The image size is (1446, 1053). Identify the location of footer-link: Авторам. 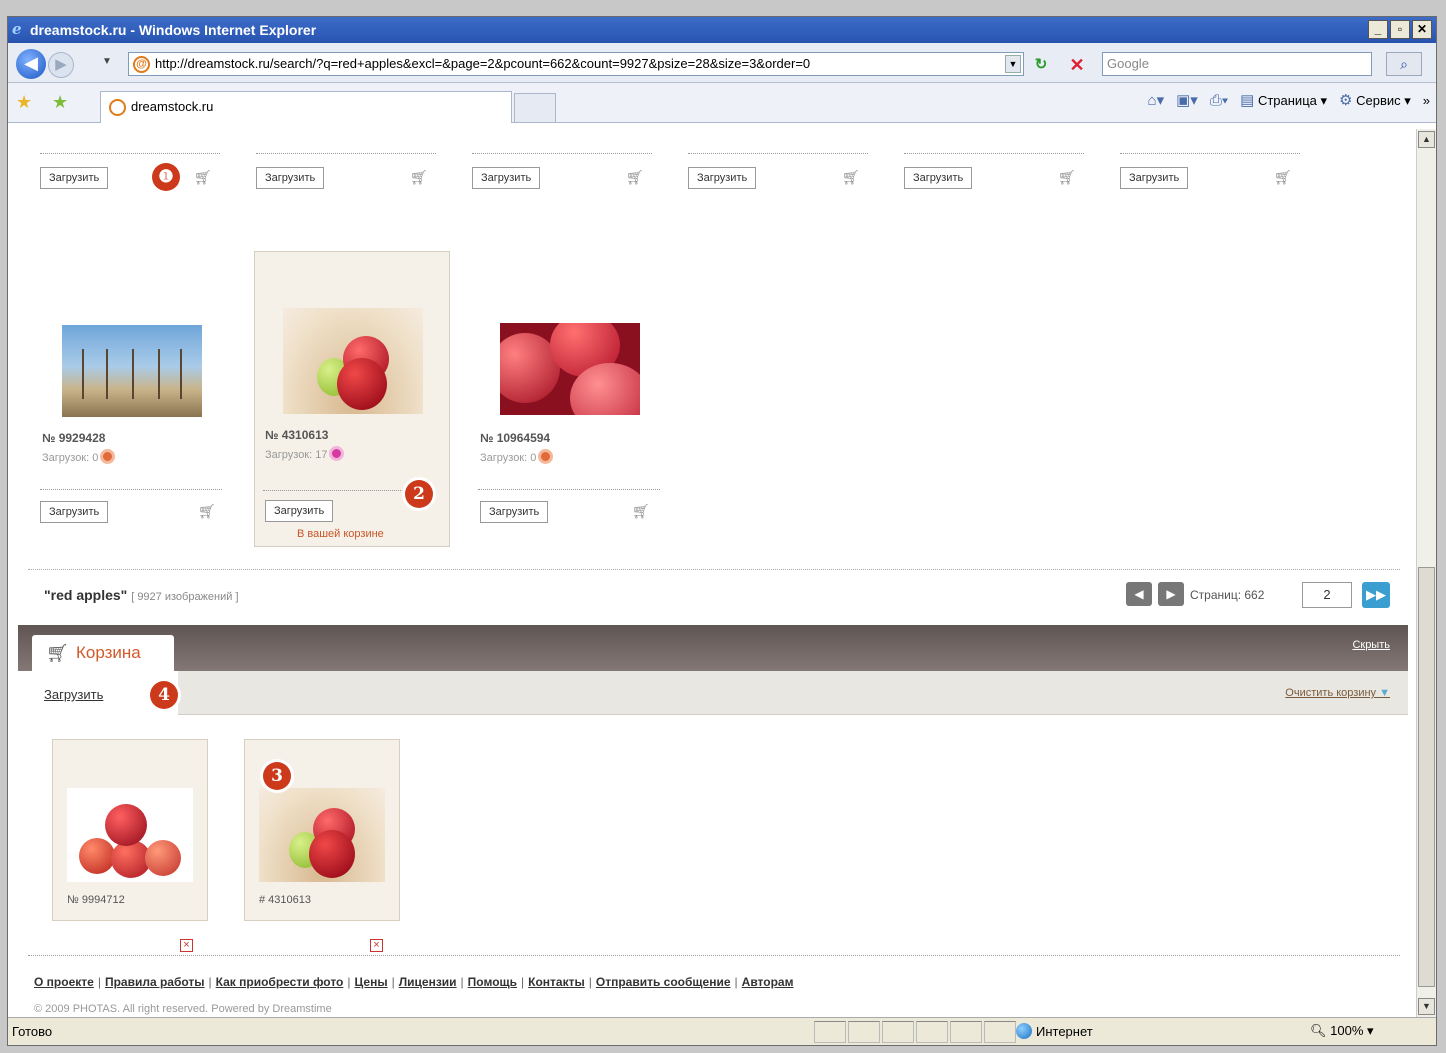
(768, 982).